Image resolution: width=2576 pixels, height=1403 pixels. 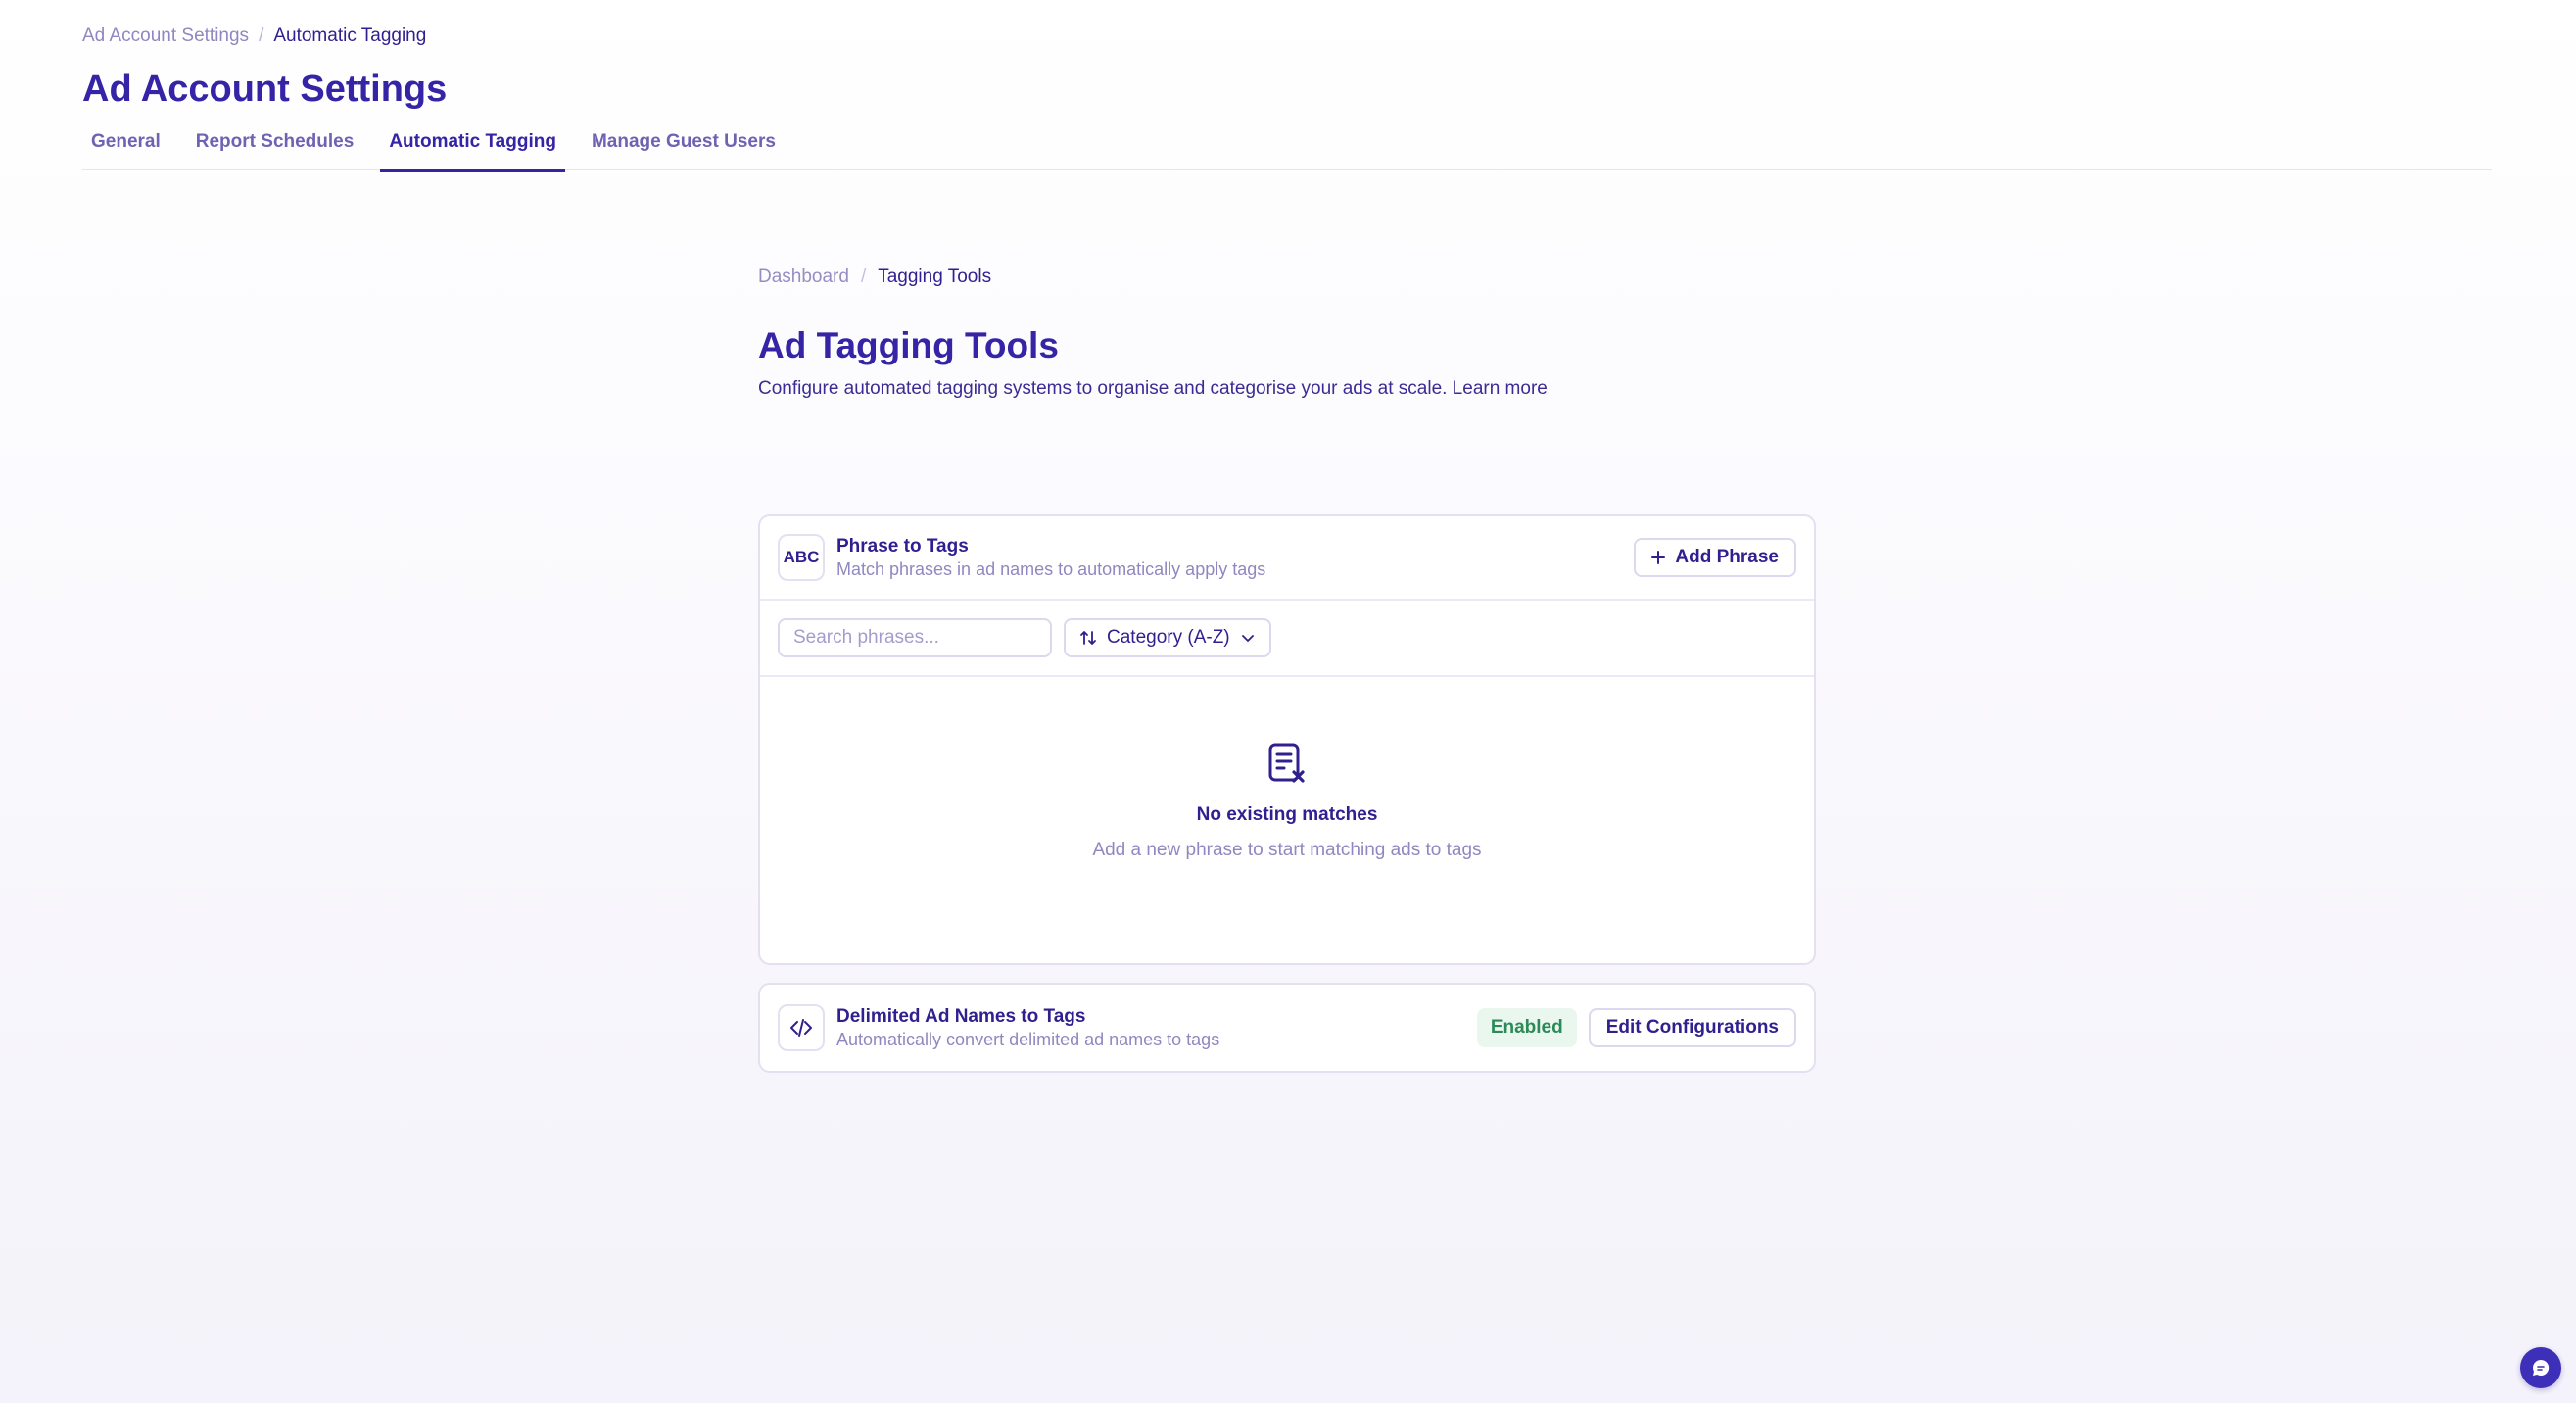 What do you see at coordinates (909, 345) in the screenshot?
I see `section-title: Ad Tagging Tools` at bounding box center [909, 345].